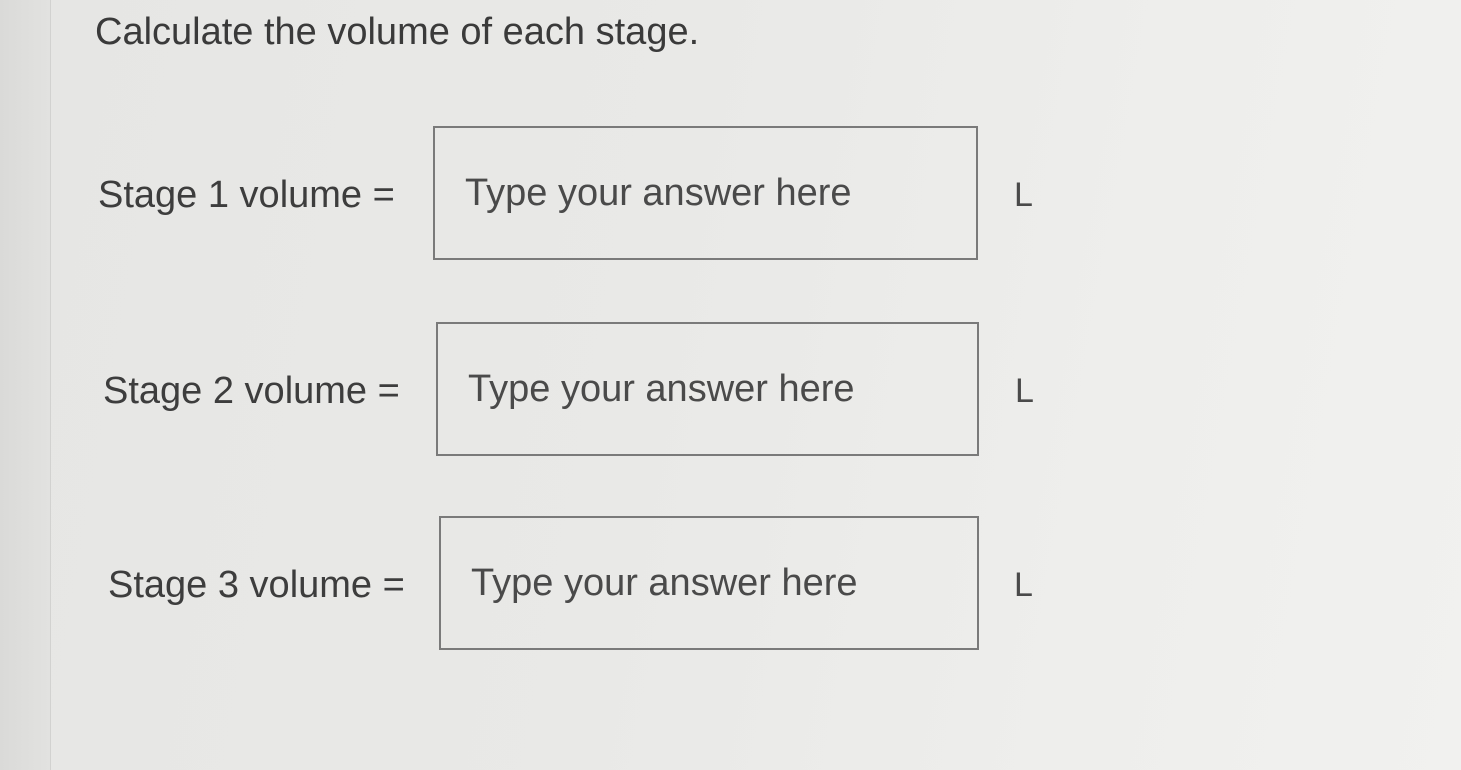 Image resolution: width=1461 pixels, height=770 pixels. What do you see at coordinates (246, 195) in the screenshot?
I see `stage-1-label: Stage 1 volume =` at bounding box center [246, 195].